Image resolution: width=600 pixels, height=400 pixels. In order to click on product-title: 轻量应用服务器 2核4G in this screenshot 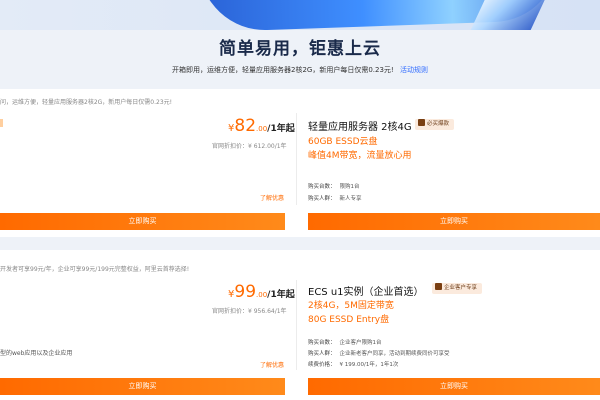, I will do `click(360, 127)`.